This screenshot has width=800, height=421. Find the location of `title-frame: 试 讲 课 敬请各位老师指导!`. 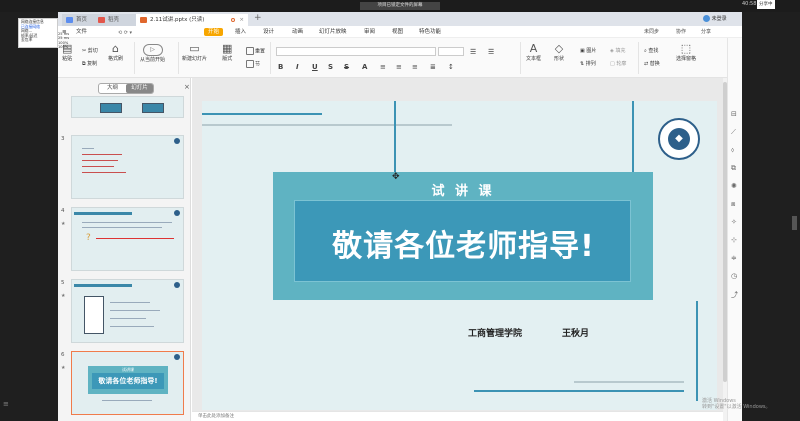

title-frame: 试 讲 课 敬请各位老师指导! is located at coordinates (463, 236).